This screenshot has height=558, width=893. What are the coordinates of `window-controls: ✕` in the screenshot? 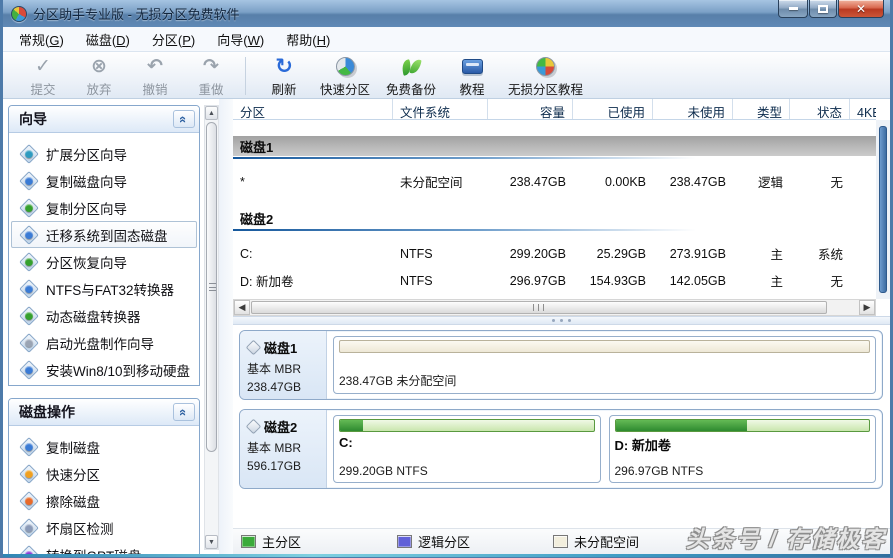 It's located at (830, 9).